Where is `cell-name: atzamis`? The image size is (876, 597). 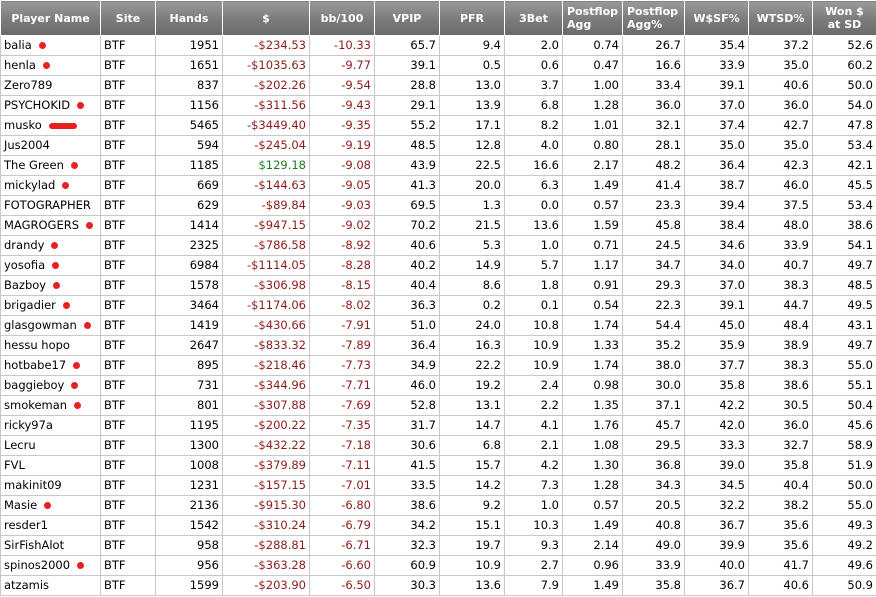
cell-name: atzamis is located at coordinates (50, 585).